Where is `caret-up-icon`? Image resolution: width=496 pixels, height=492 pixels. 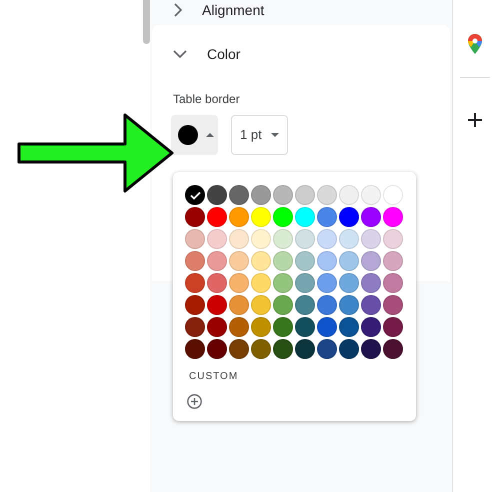
caret-up-icon is located at coordinates (210, 135).